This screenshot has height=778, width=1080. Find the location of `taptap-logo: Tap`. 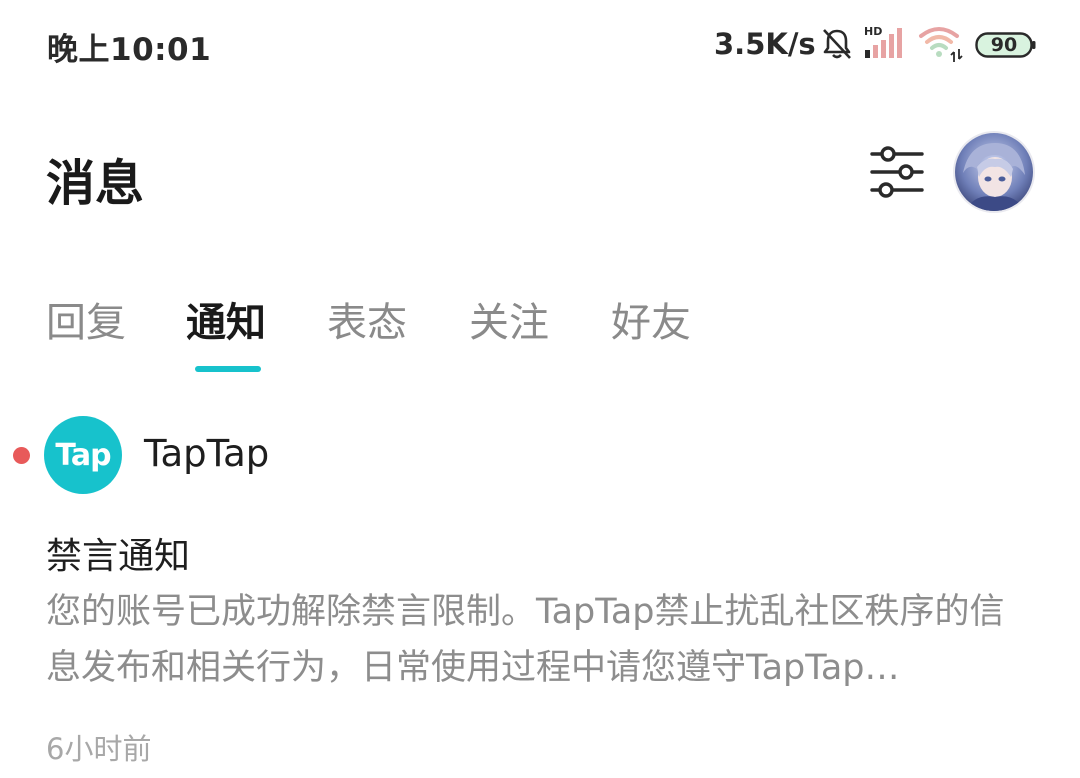

taptap-logo: Tap is located at coordinates (83, 455).